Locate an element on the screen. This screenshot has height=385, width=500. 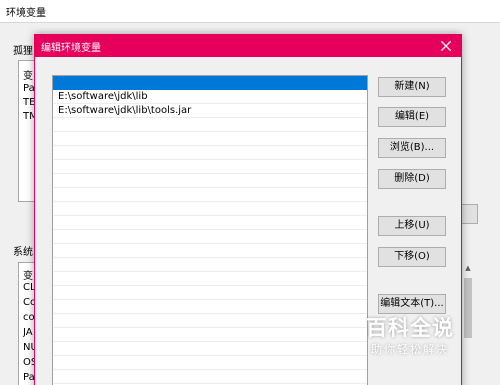
path-row: E:\software\jdk\lib is located at coordinates (210, 97).